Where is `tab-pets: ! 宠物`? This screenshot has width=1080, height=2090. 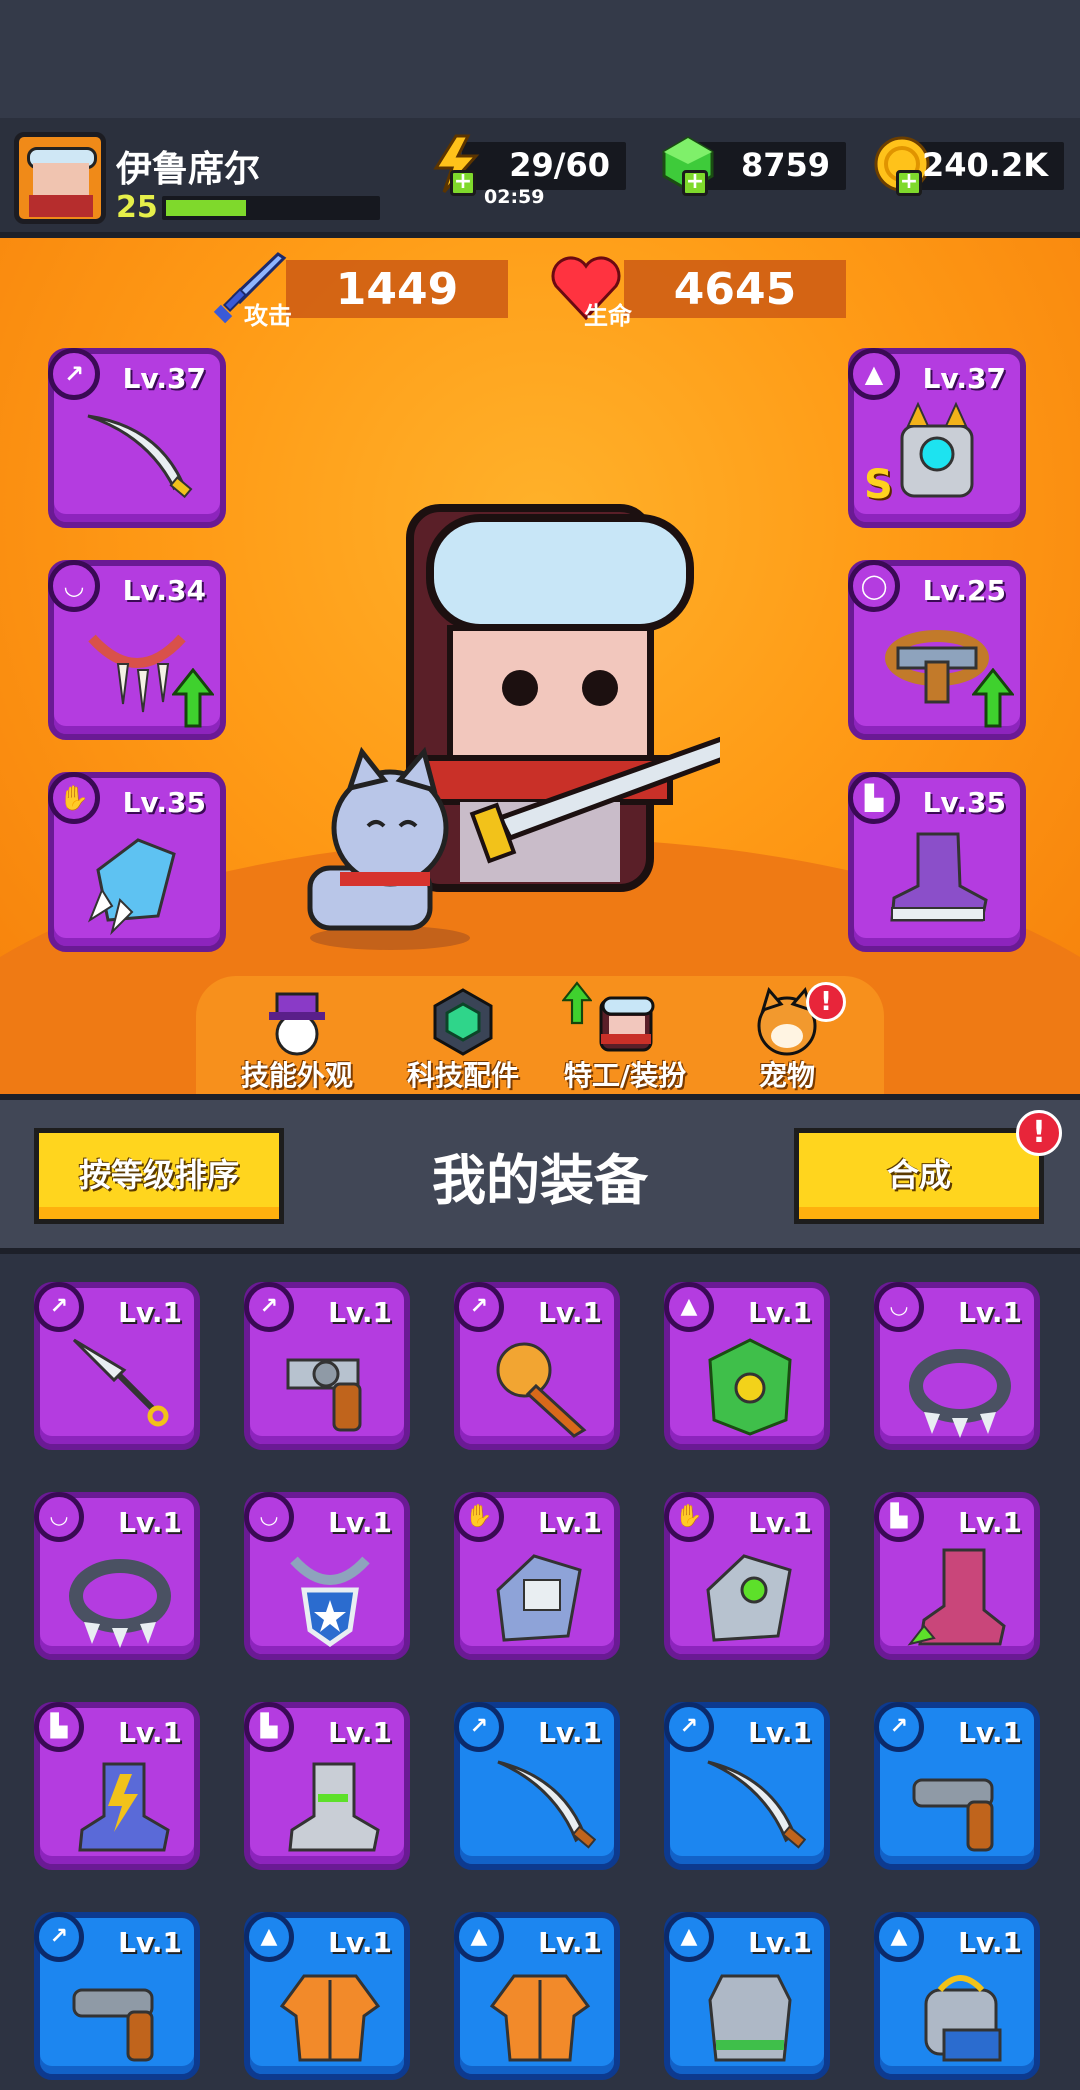
tab-pets: ! 宠物 is located at coordinates (787, 1035).